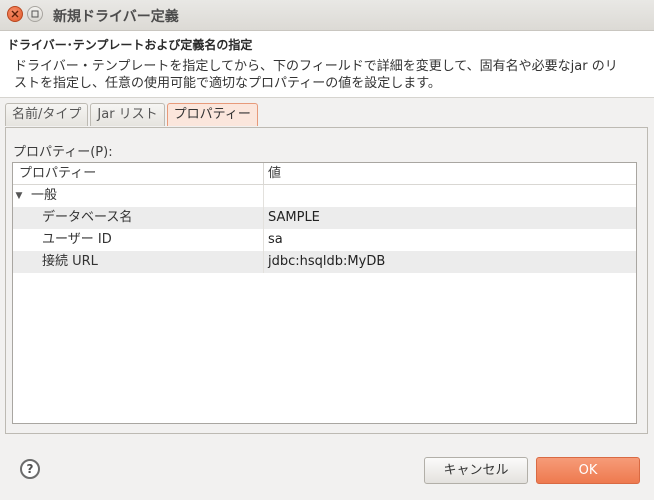  Describe the element at coordinates (274, 173) in the screenshot. I see `column-header-value: 値` at that location.